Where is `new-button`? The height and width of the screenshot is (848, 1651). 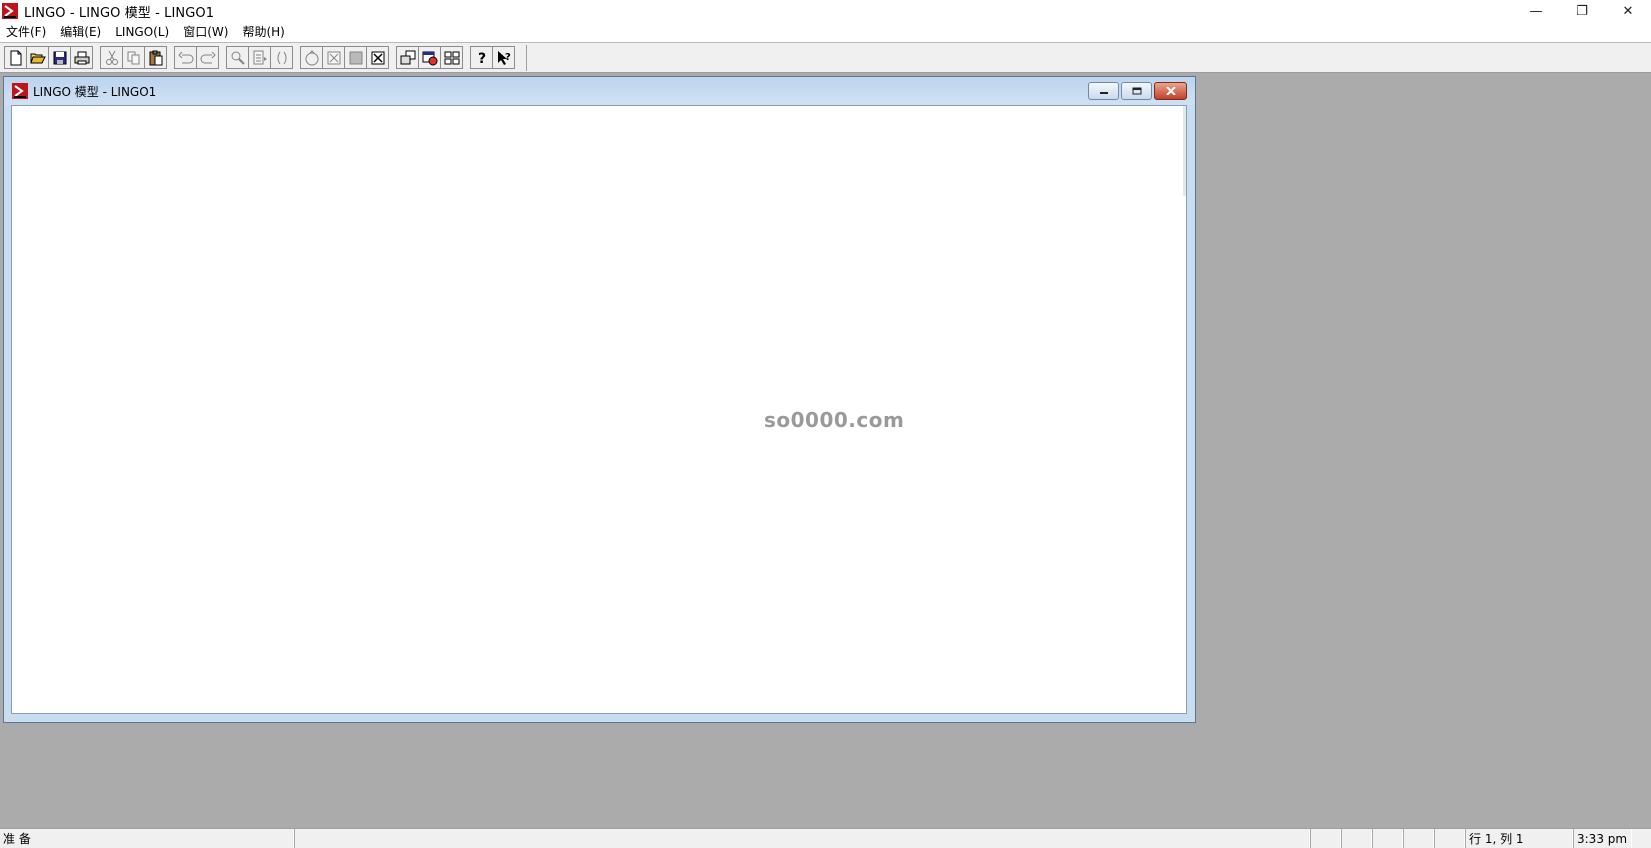
new-button is located at coordinates (15, 57).